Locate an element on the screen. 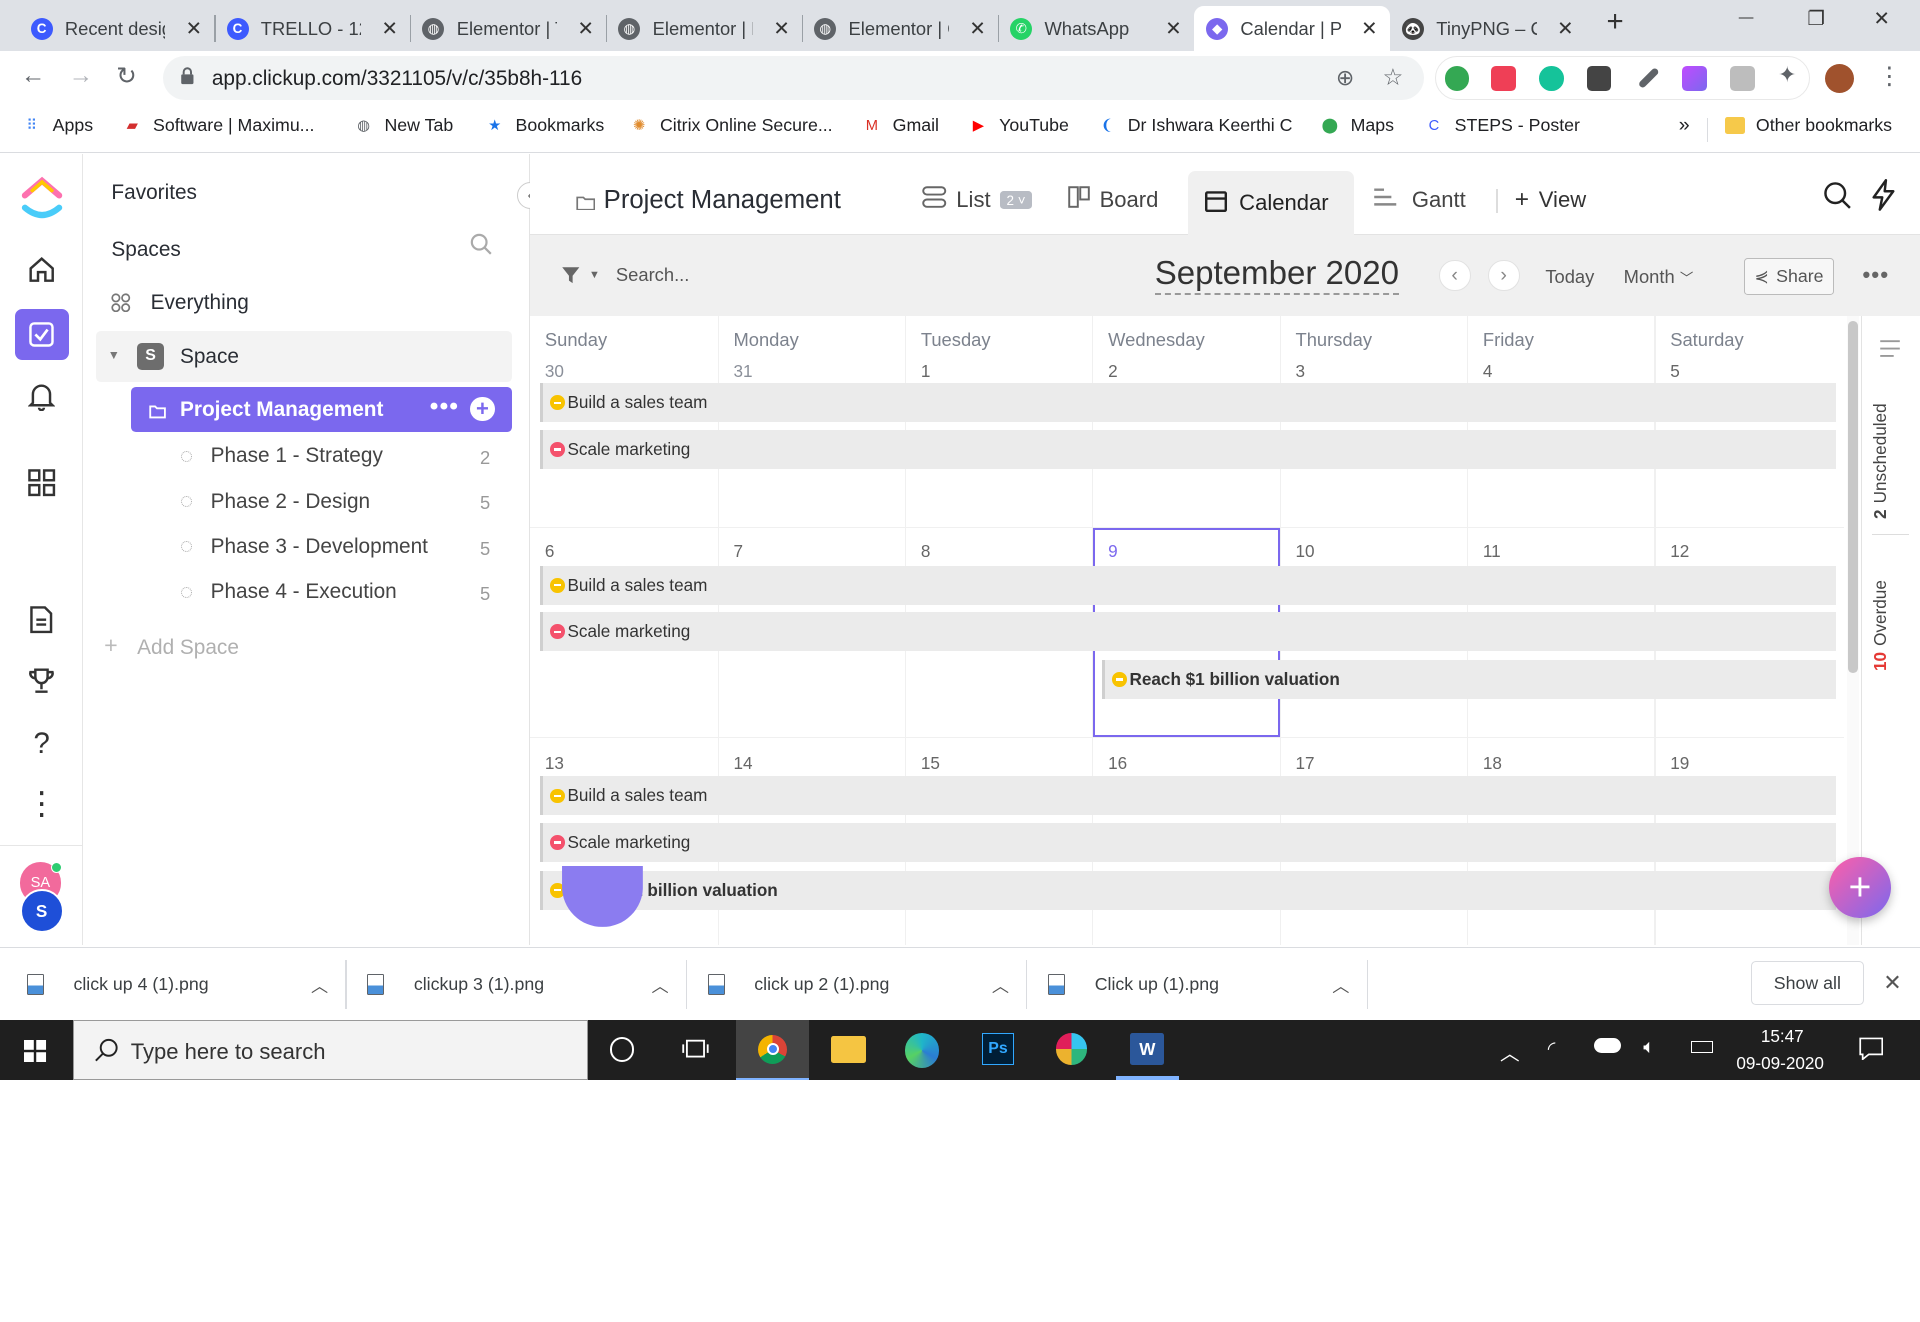 The height and width of the screenshot is (1322, 1920). calendar-event: Reach $1 billion valuation is located at coordinates (1187, 890).